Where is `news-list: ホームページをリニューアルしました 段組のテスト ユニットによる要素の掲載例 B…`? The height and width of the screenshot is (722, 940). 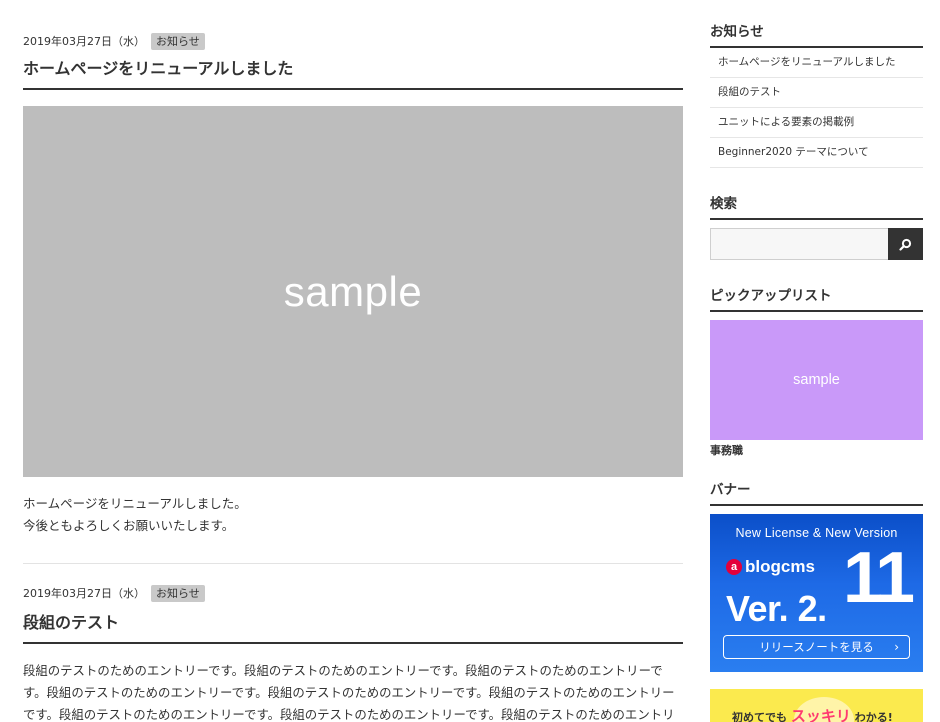
news-list: ホームページをリニューアルしました 段組のテスト ユニットによる要素の掲載例 B… is located at coordinates (816, 108).